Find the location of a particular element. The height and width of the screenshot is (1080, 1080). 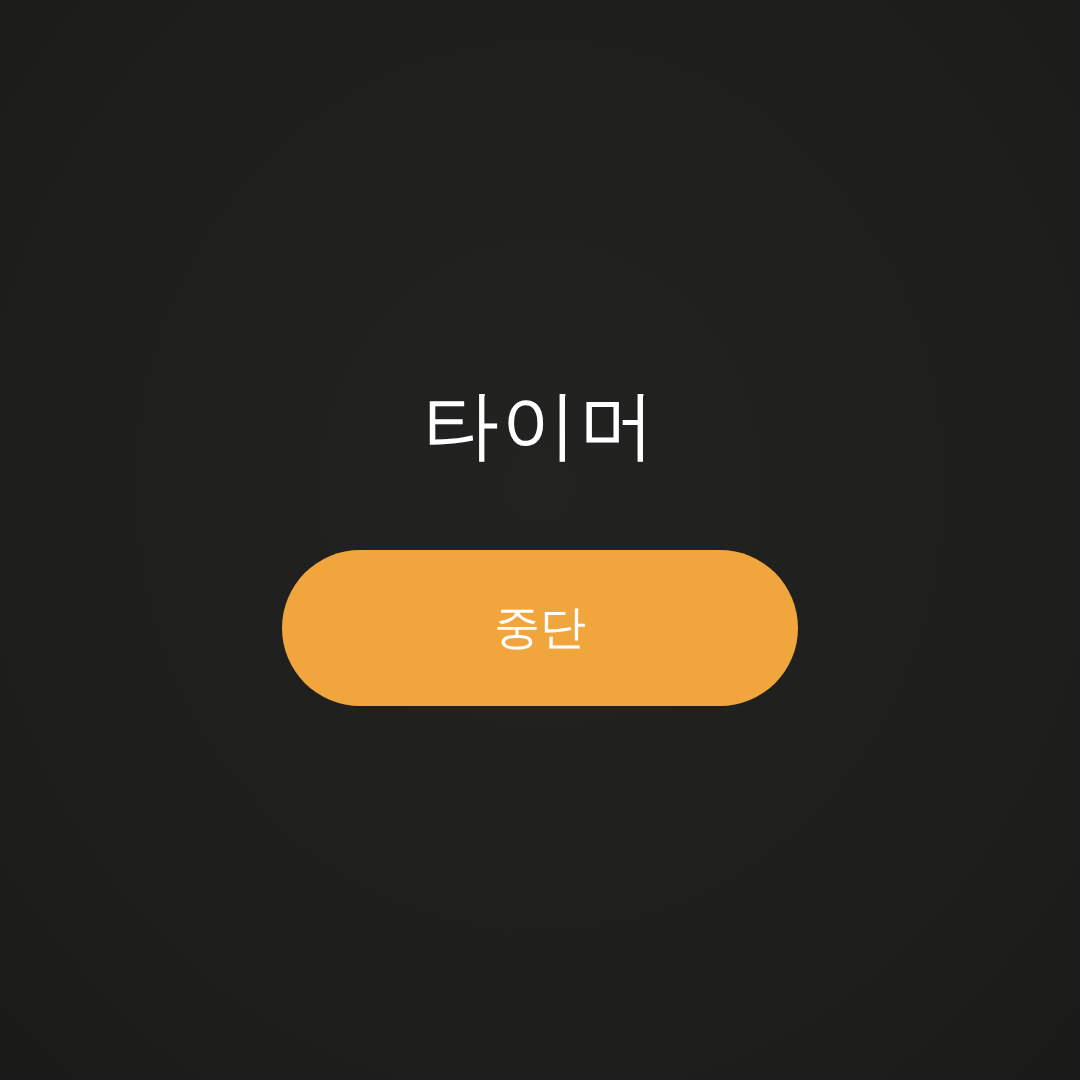

timer-title: 타이머 is located at coordinates (540, 425).